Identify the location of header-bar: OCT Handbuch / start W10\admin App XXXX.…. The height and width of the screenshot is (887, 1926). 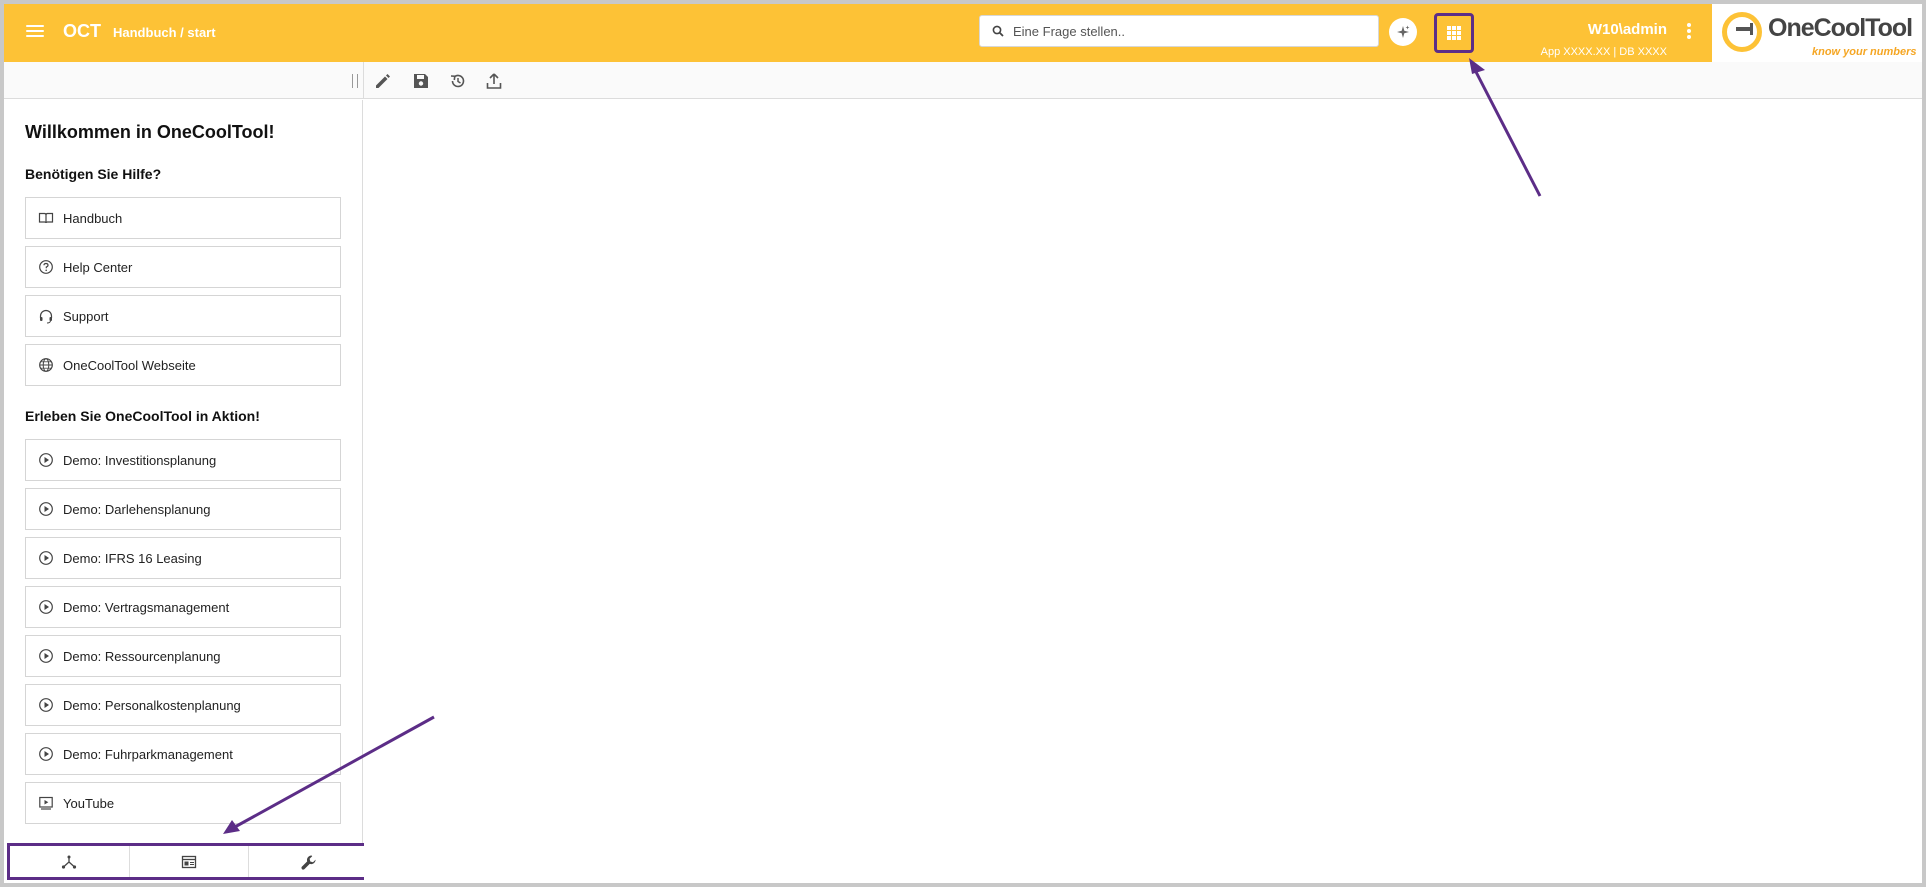
(963, 33).